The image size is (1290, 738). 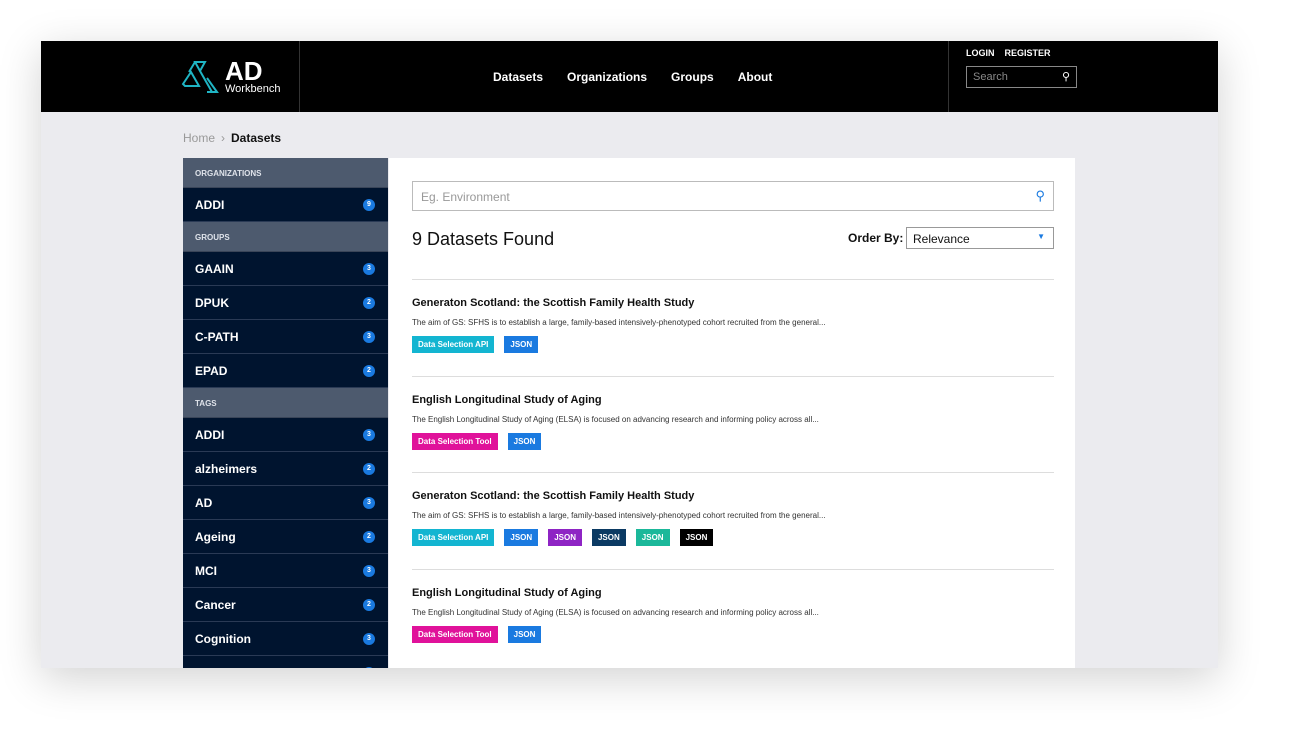 What do you see at coordinates (204, 503) in the screenshot?
I see `filter-label: AD` at bounding box center [204, 503].